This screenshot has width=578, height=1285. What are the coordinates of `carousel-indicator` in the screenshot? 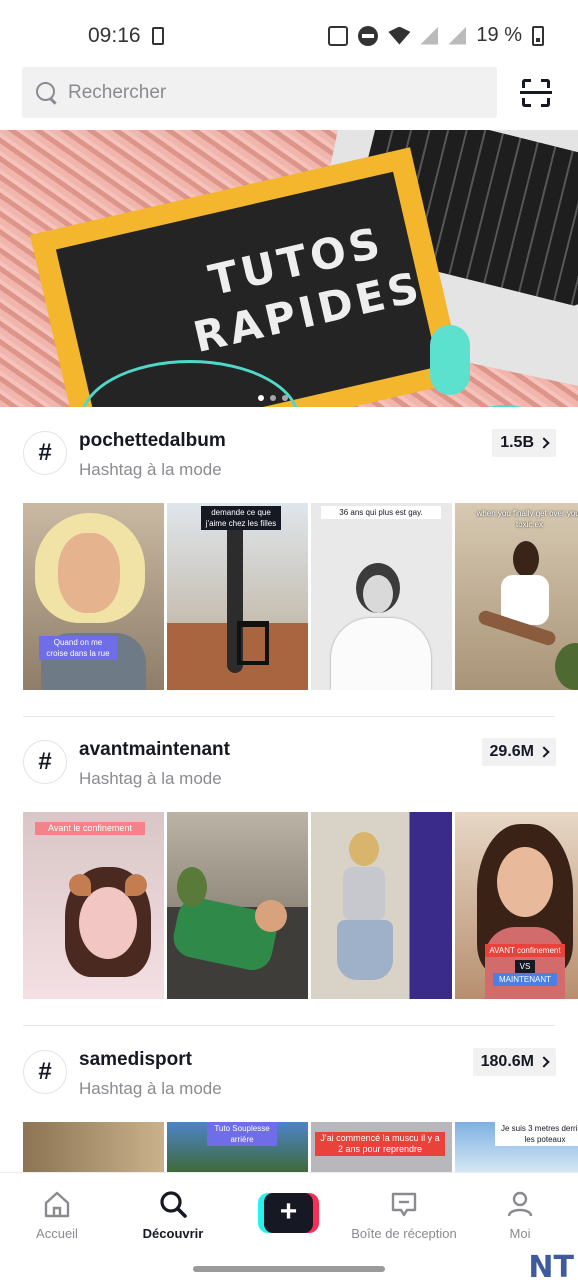 It's located at (273, 398).